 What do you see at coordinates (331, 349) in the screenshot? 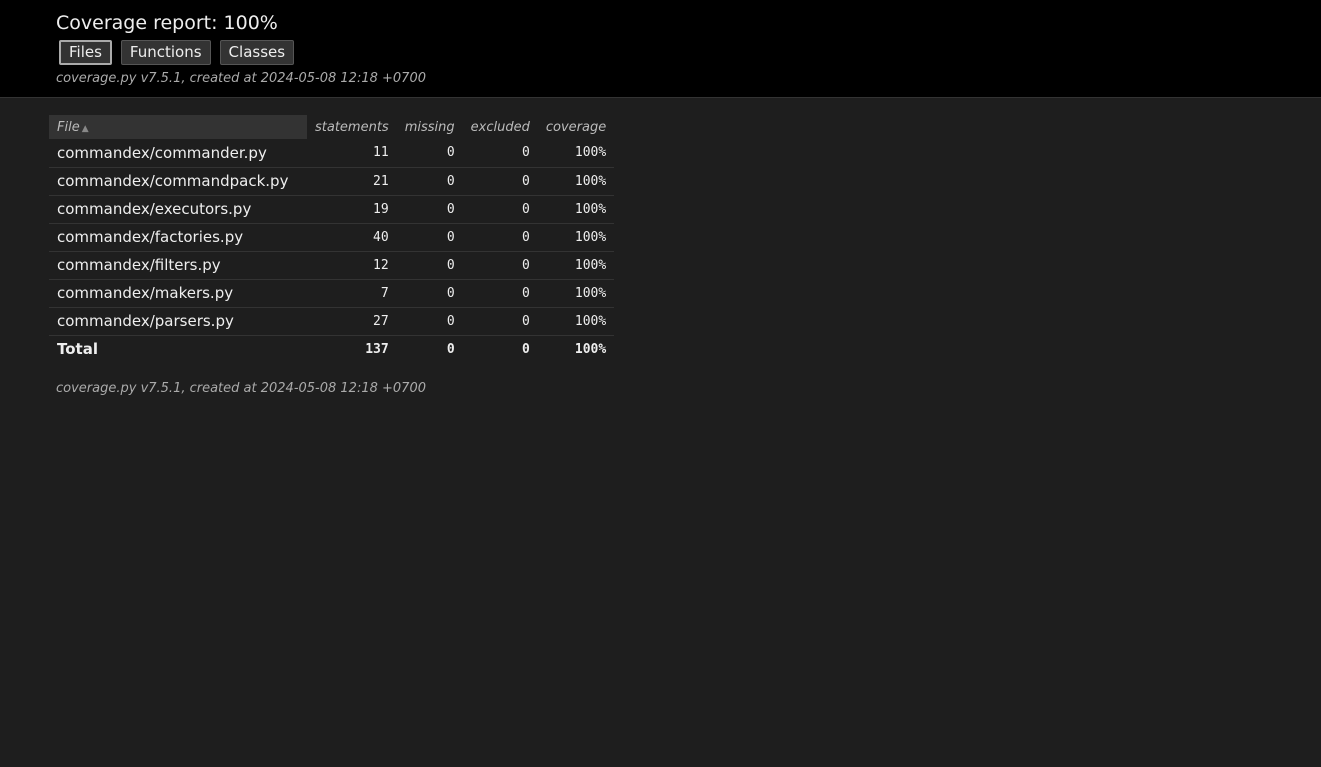
I see `total-row: Total 137 0 0 100%` at bounding box center [331, 349].